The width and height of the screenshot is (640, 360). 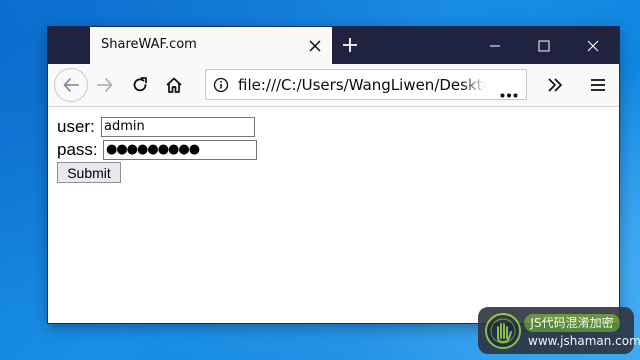 I want to click on hand-logo-icon, so click(x=503, y=331).